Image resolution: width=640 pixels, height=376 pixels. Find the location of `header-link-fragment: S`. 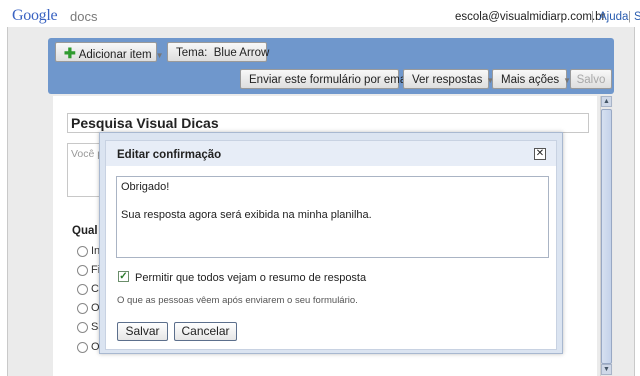

header-link-fragment: S is located at coordinates (637, 17).